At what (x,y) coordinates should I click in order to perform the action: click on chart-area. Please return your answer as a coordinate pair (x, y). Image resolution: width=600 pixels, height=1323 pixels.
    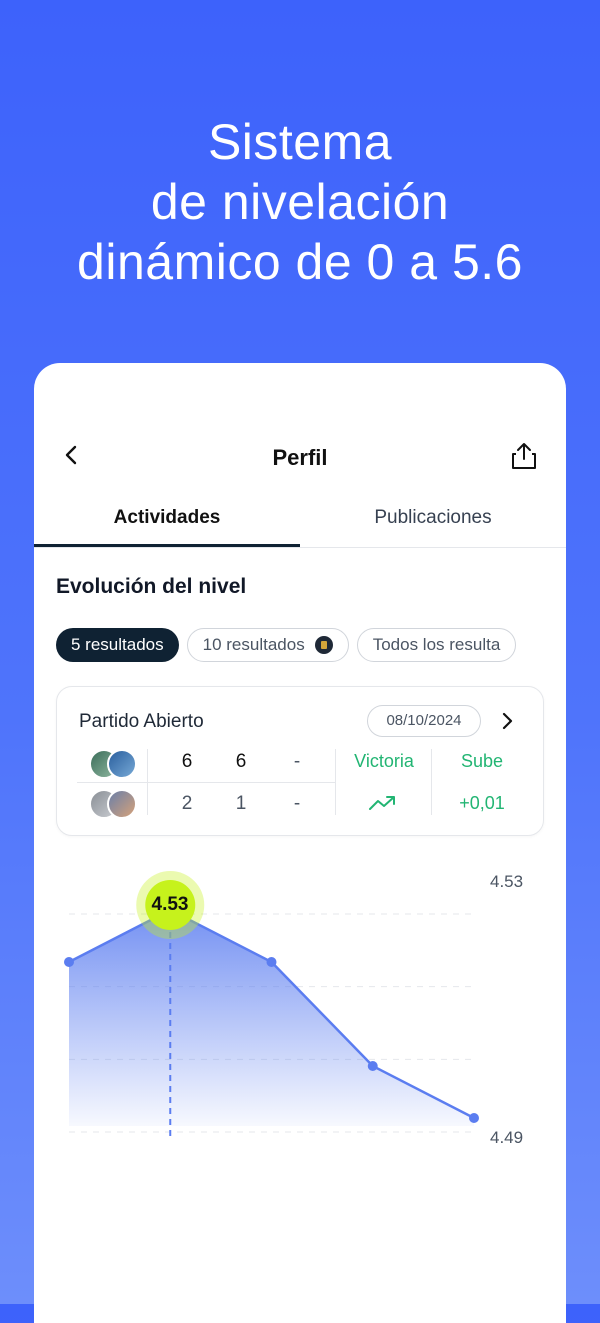
    Looking at the image, I should click on (271, 1018).